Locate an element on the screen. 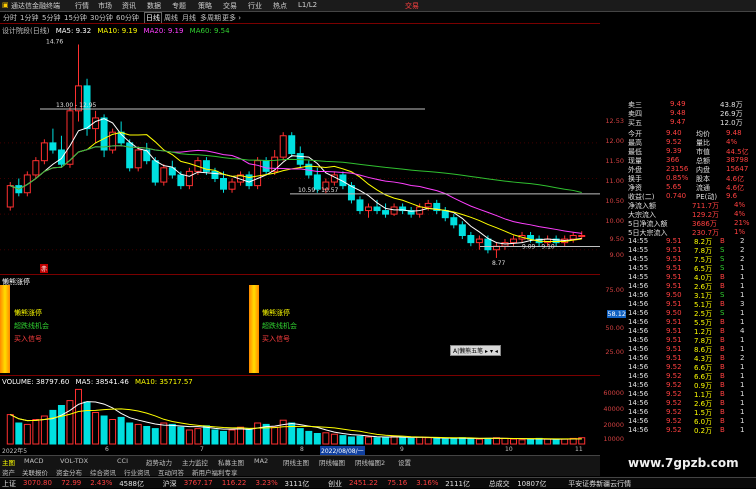 This screenshot has width=756, height=489. month-label: 9 is located at coordinates (402, 449).